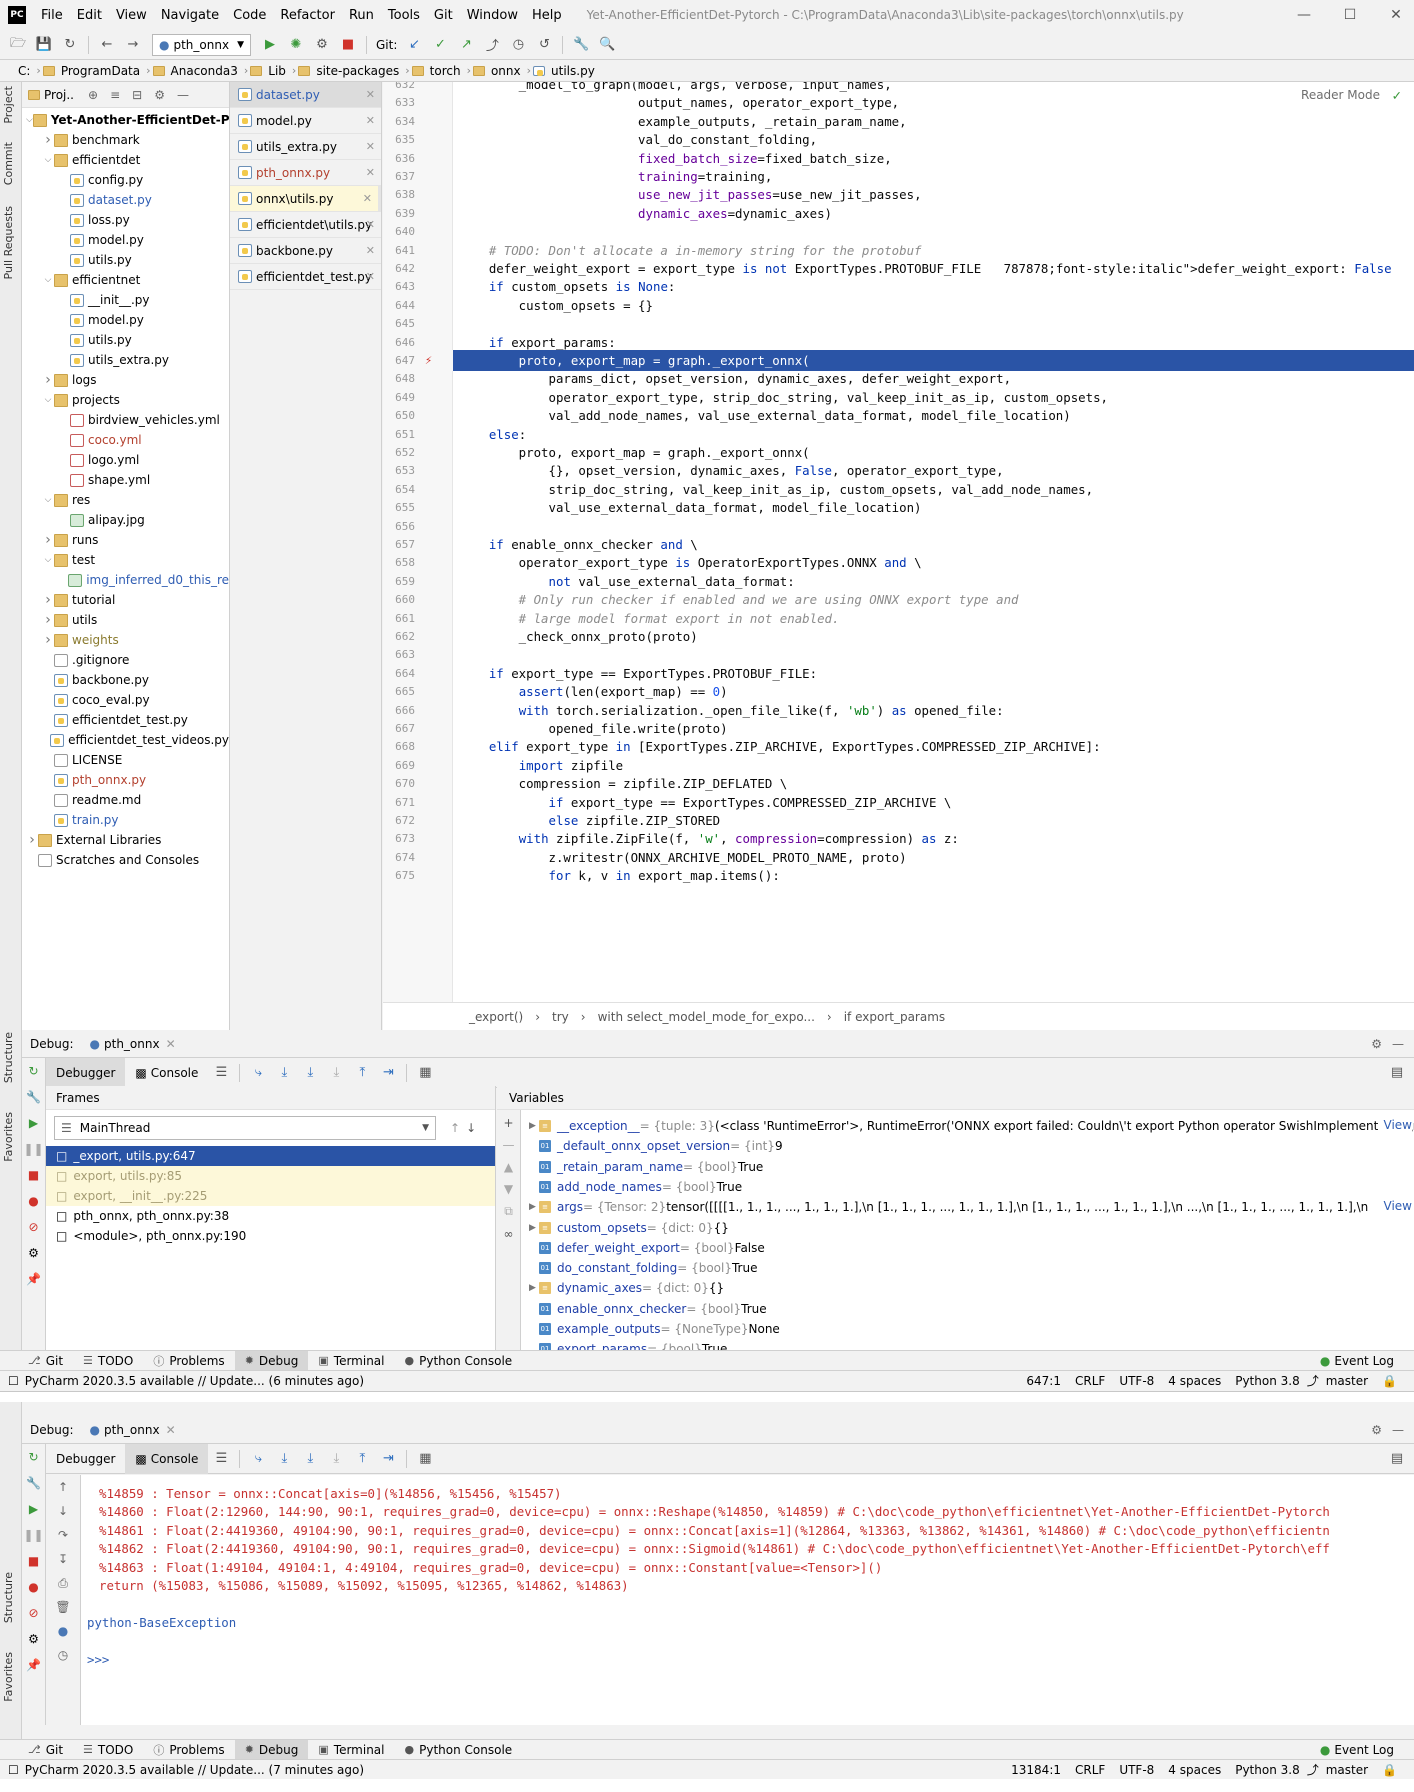  I want to click on interpreter: Python 3.8, so click(1267, 1770).